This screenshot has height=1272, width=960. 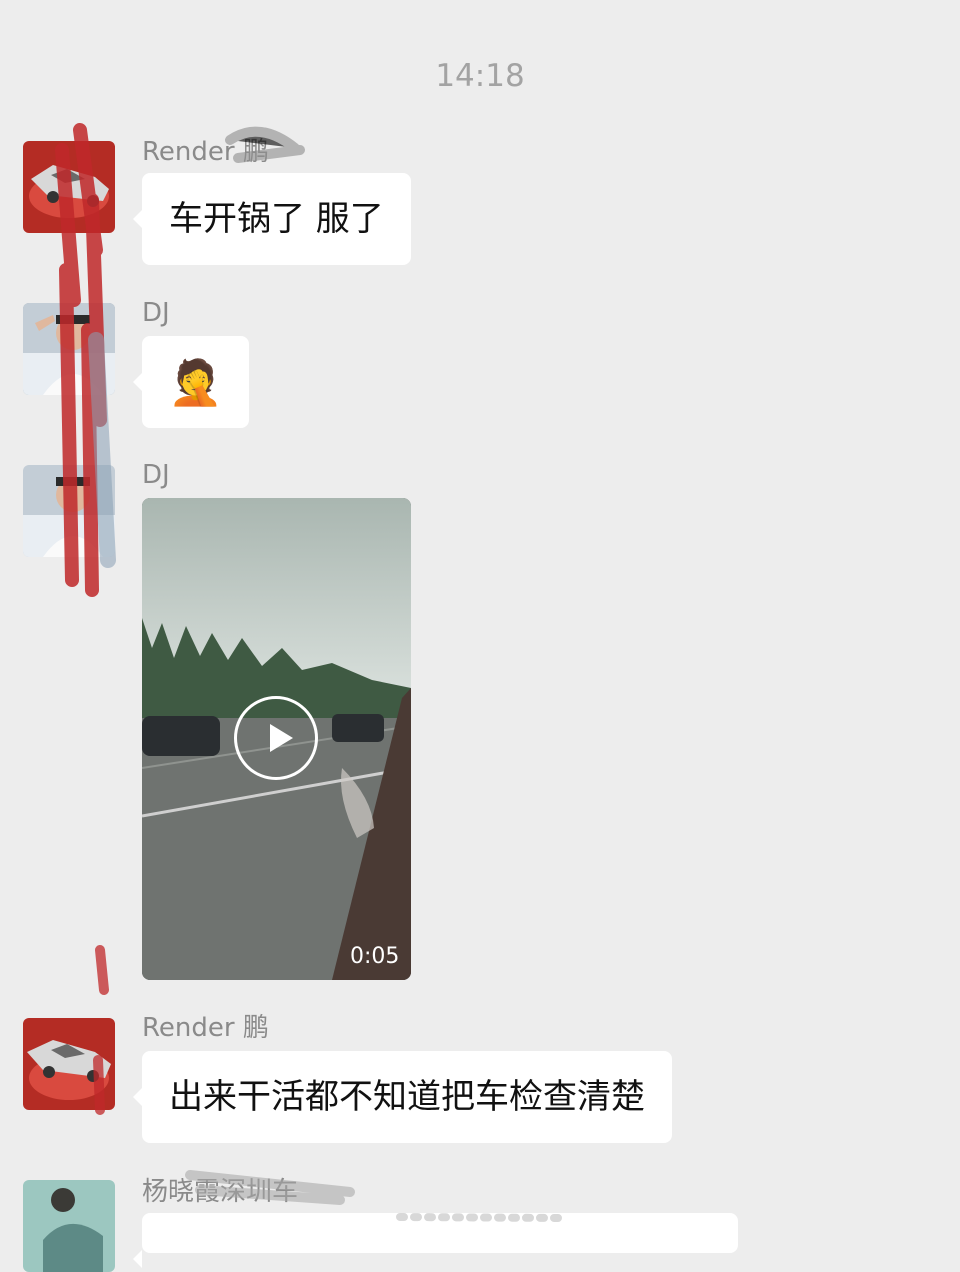 I want to click on video-duration: 0:05, so click(x=375, y=956).